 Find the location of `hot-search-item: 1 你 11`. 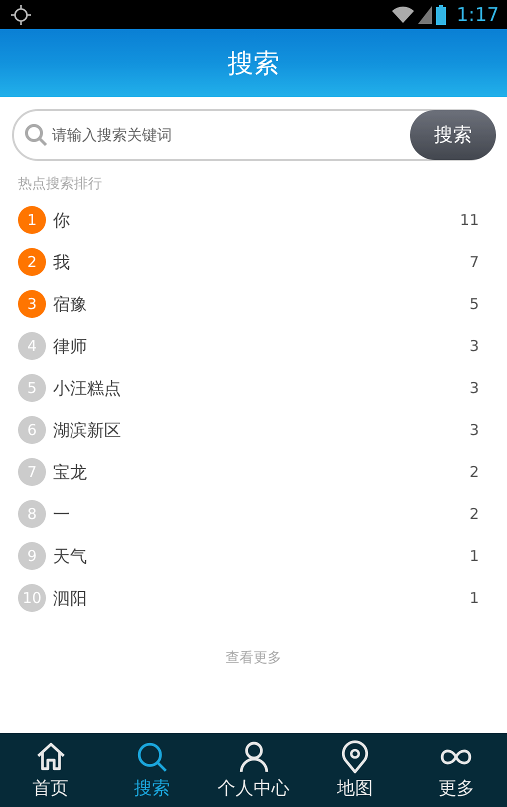

hot-search-item: 1 你 11 is located at coordinates (253, 220).